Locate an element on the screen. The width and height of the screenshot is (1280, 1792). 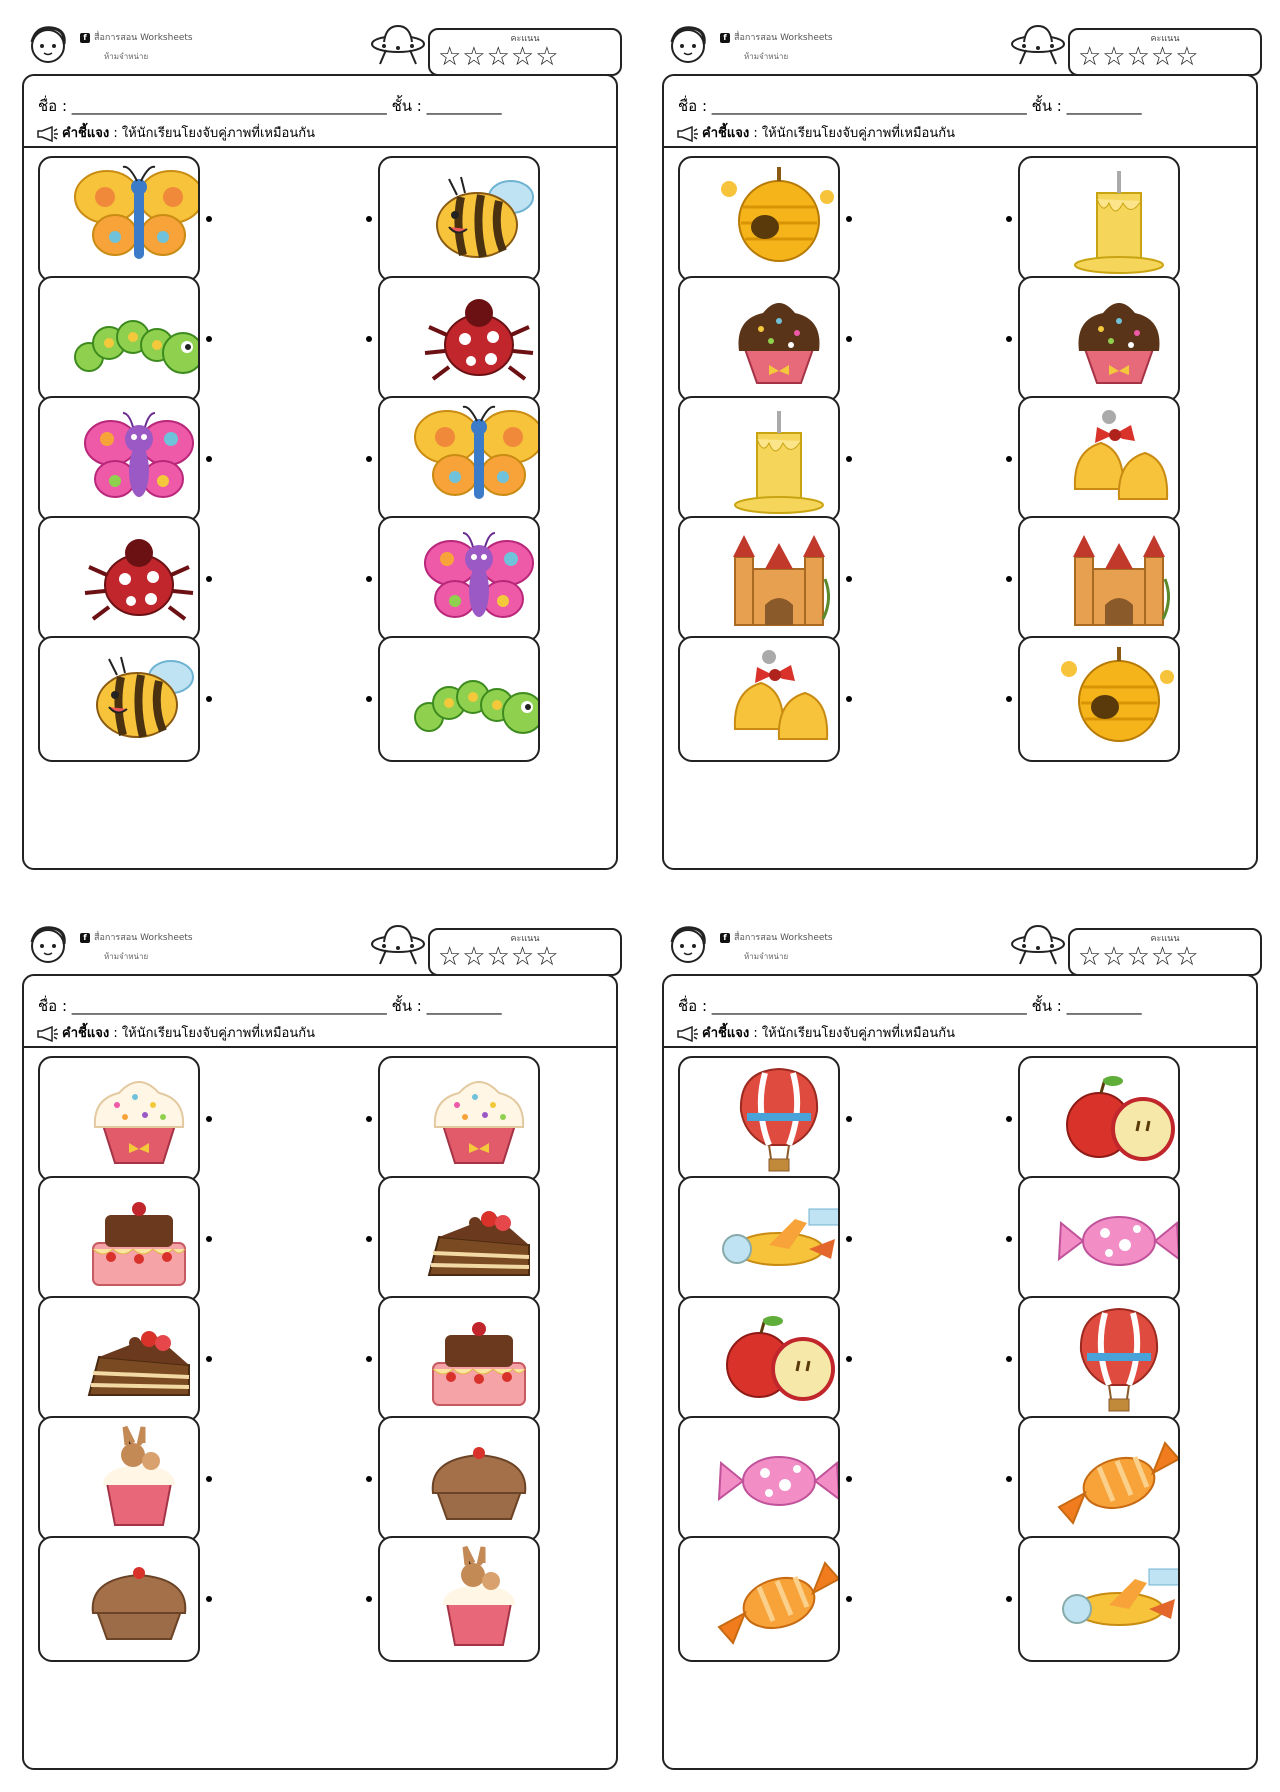
right-card-ladybug is located at coordinates (459, 339).